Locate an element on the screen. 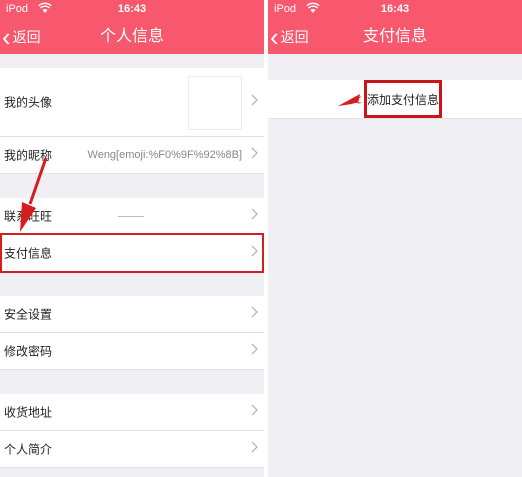  avatar-label: 我的头像 is located at coordinates (28, 102).